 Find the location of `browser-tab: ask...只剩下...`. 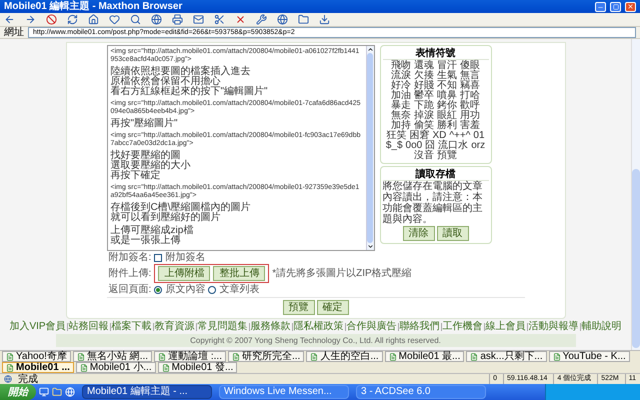

browser-tab: ask...只剩下... is located at coordinates (506, 356).